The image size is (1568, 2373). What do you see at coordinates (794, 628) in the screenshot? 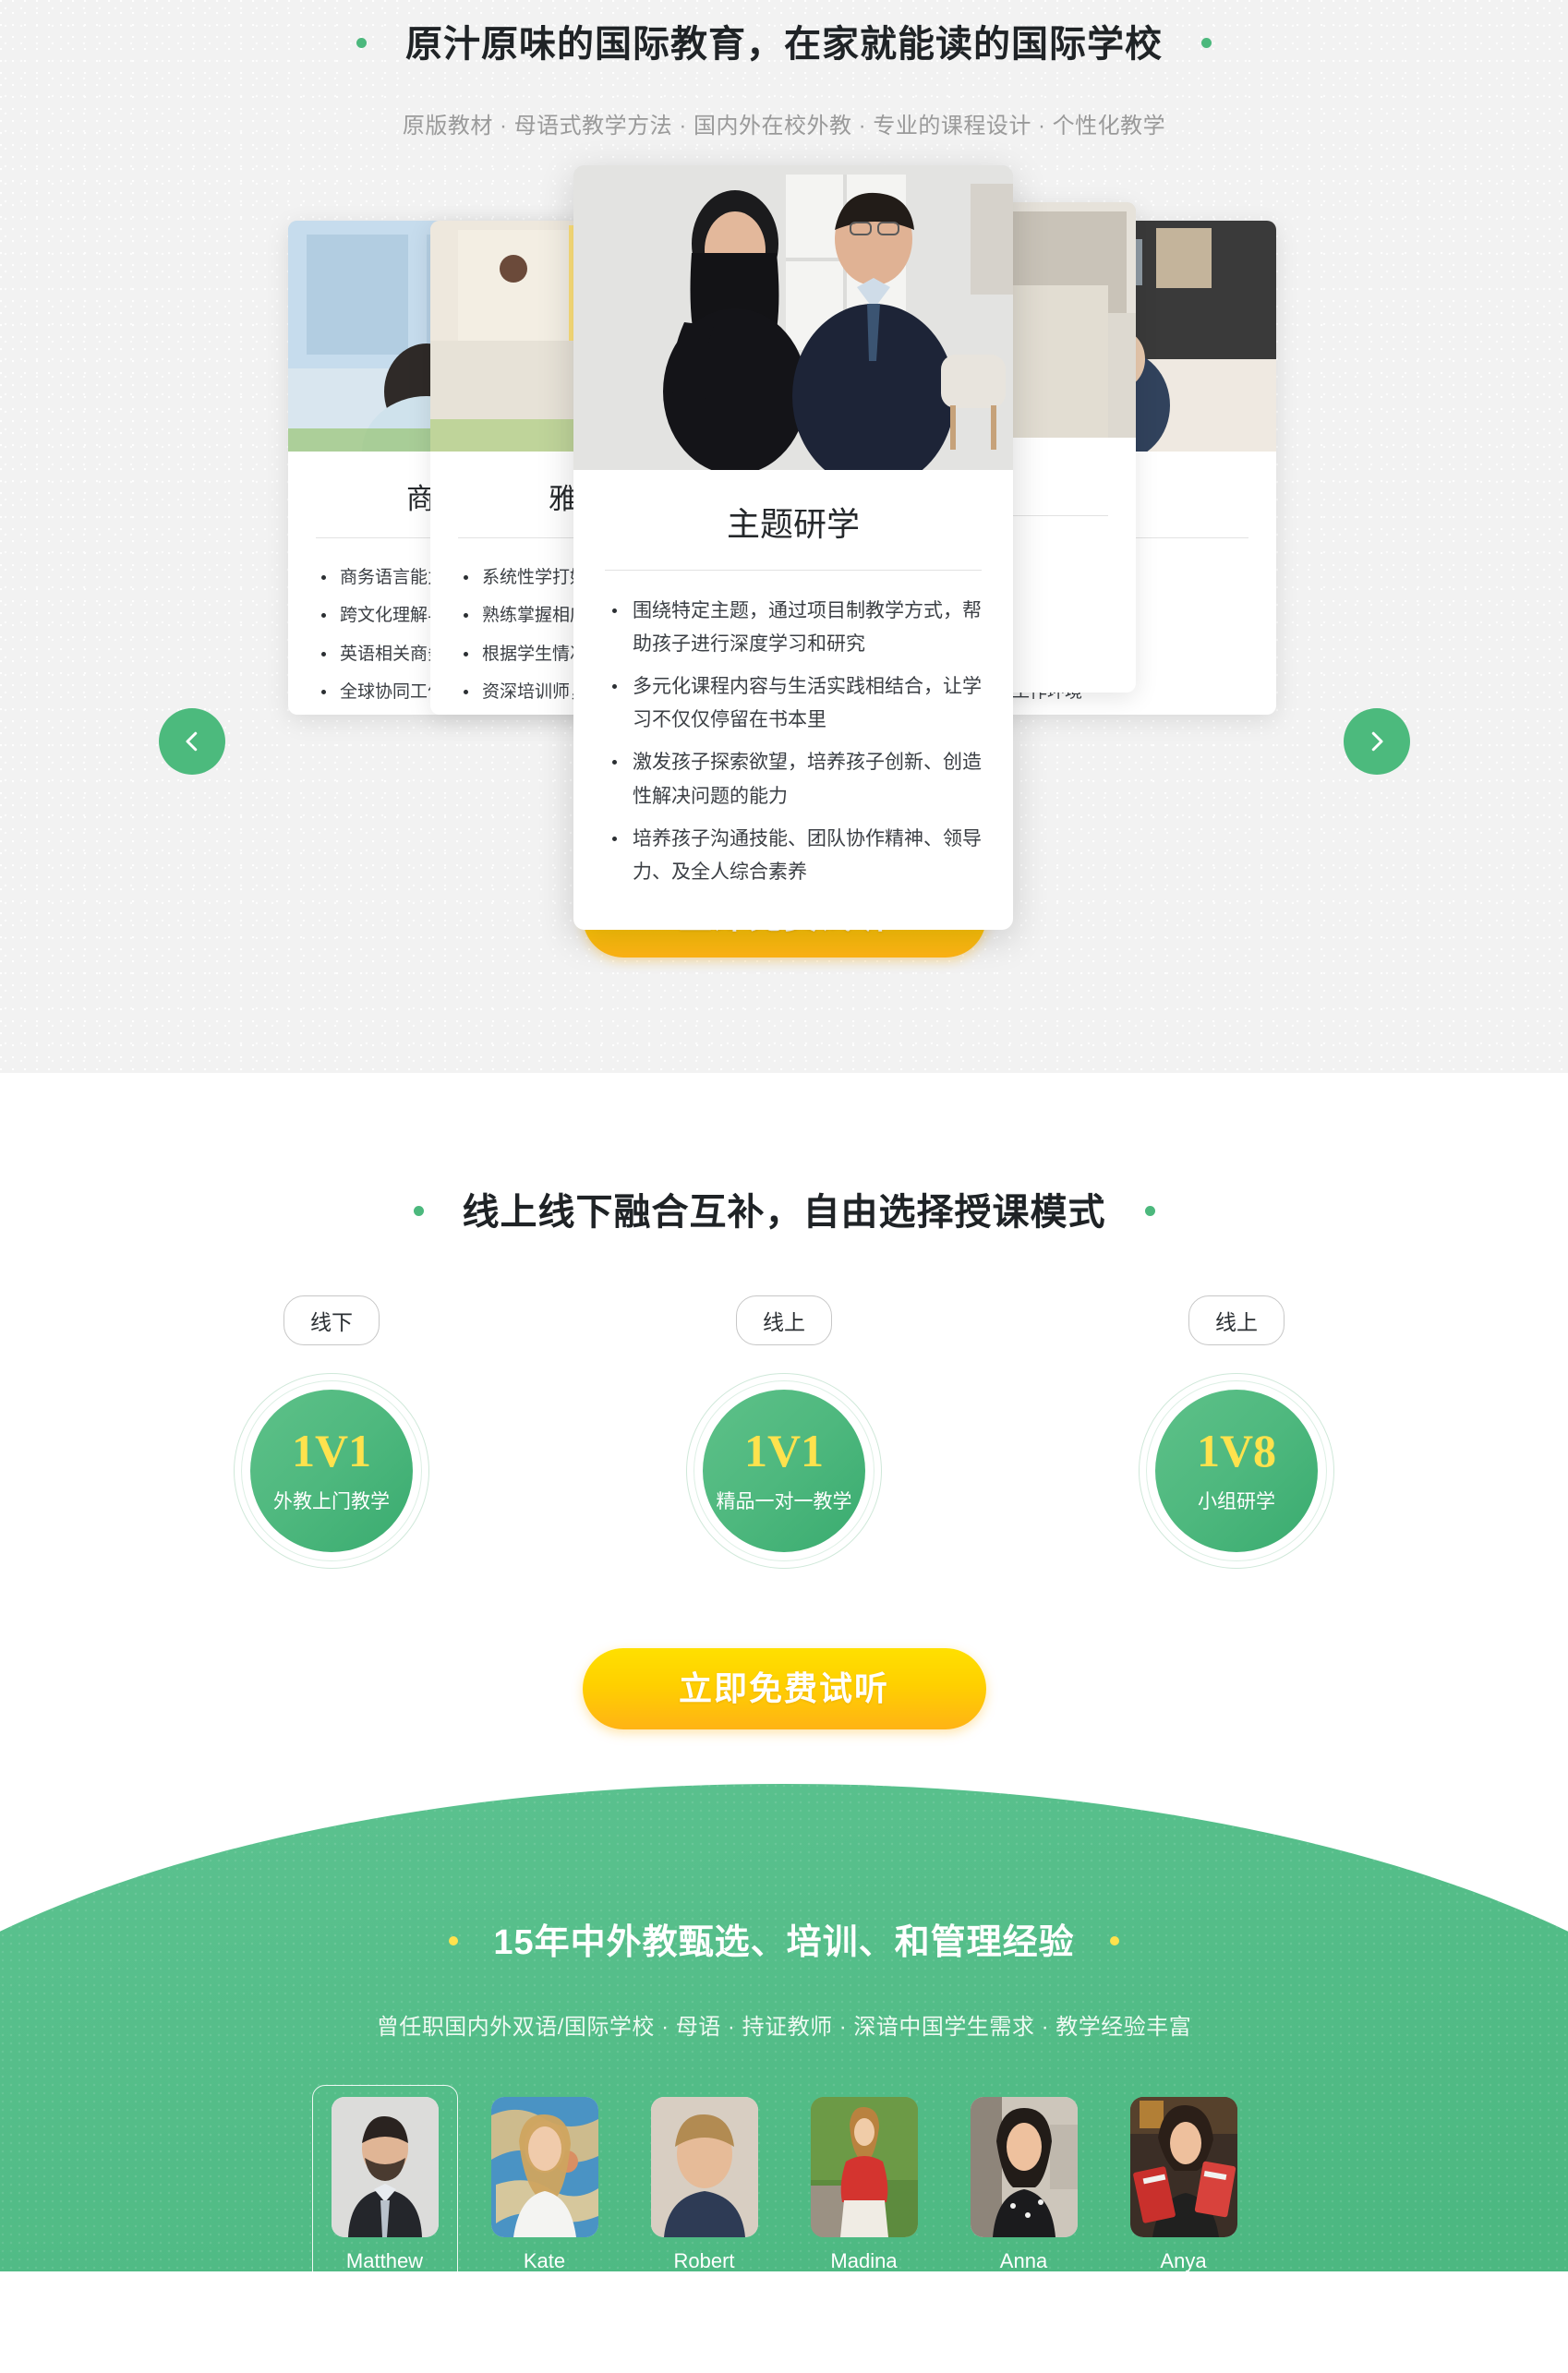
I see `course-bullet: 围绕特定主题，通过项目制教学方式，帮助孩子进行深度学习和研究` at bounding box center [794, 628].